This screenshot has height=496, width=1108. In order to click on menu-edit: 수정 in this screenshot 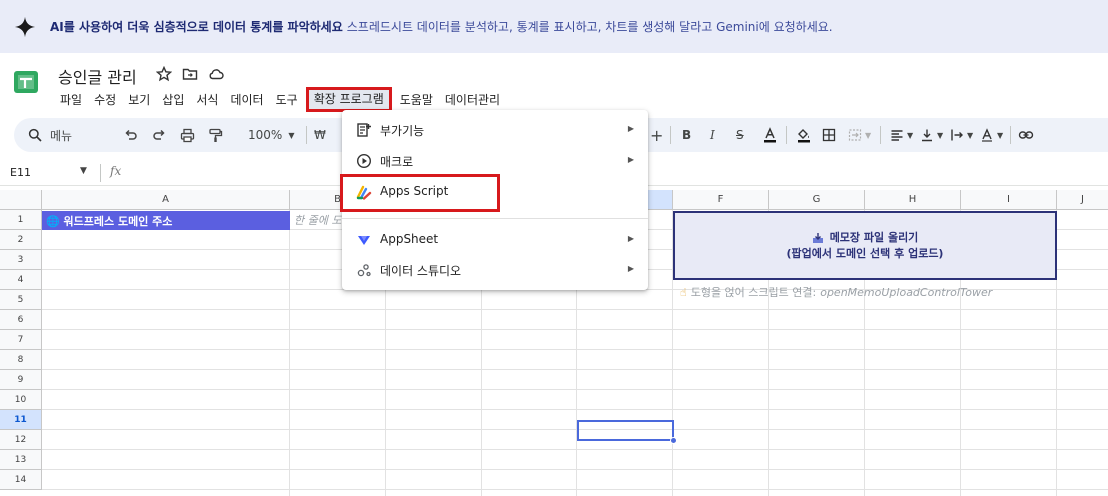, I will do `click(105, 99)`.